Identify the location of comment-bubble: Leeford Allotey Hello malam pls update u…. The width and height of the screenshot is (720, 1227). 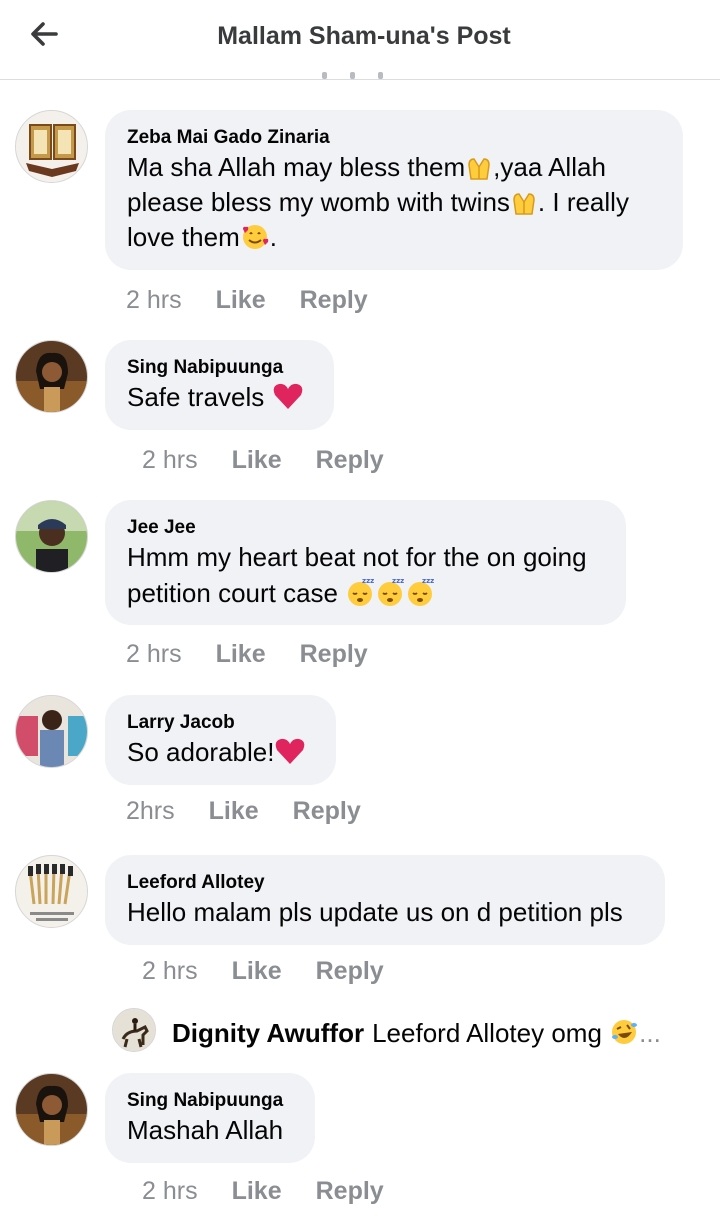
(385, 900).